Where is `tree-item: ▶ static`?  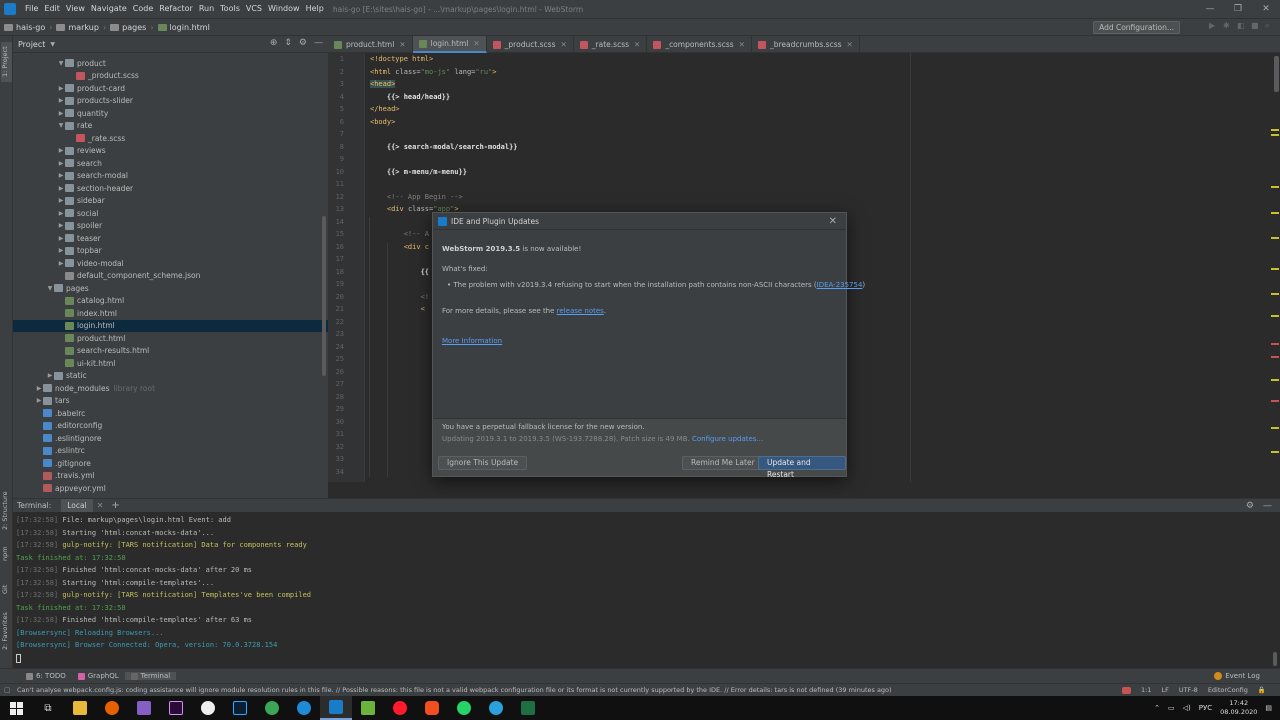 tree-item: ▶ static is located at coordinates (170, 376).